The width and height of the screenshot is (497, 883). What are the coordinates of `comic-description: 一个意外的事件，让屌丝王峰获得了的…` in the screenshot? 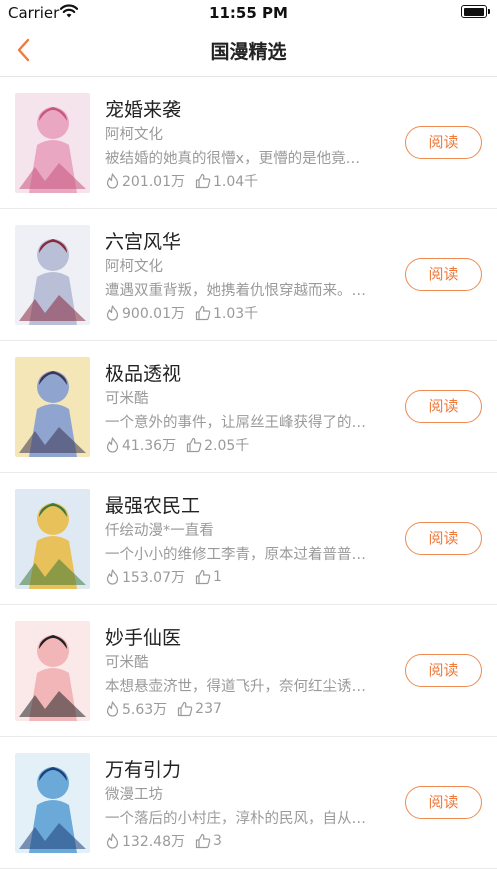 It's located at (235, 423).